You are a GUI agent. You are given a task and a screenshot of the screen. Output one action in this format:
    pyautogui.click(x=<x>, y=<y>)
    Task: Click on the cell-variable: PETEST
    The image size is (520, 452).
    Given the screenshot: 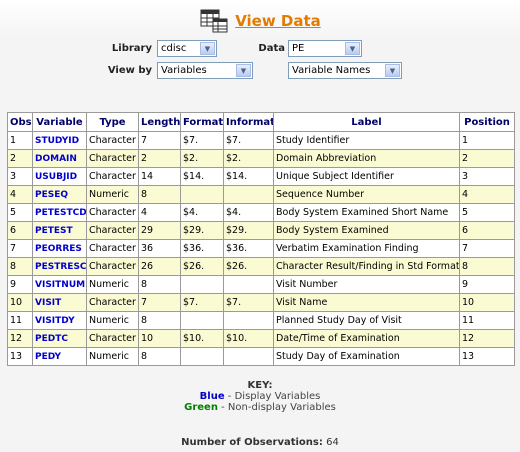 What is the action you would take?
    pyautogui.click(x=59, y=230)
    